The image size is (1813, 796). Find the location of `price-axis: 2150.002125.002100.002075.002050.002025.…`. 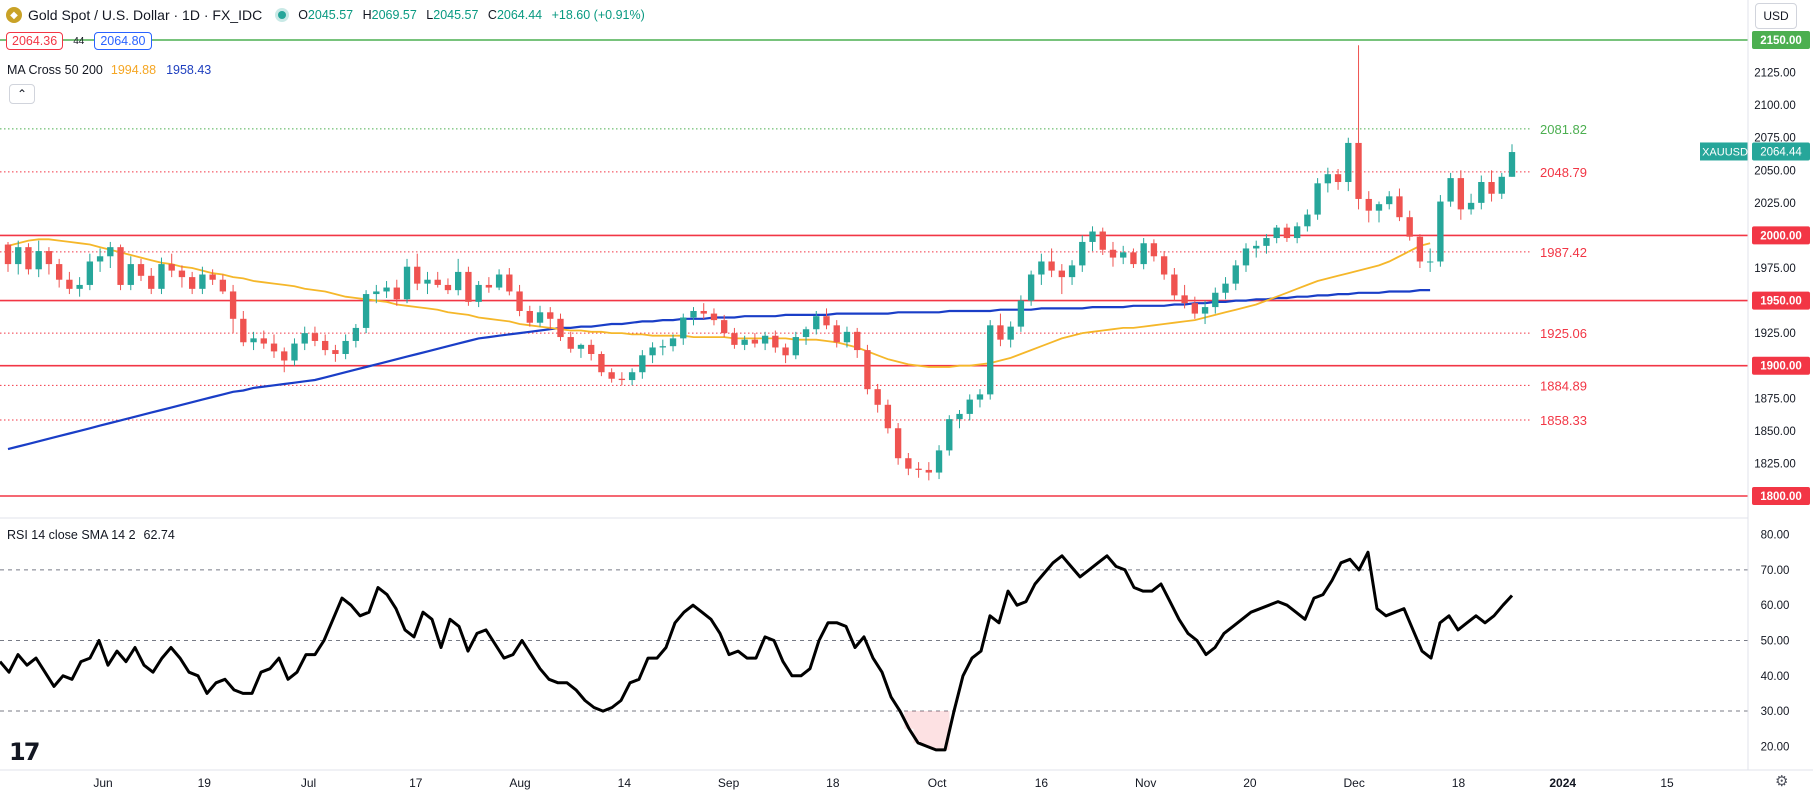

price-axis: 2150.002125.002100.002075.002050.002025.… is located at coordinates (1780, 398).